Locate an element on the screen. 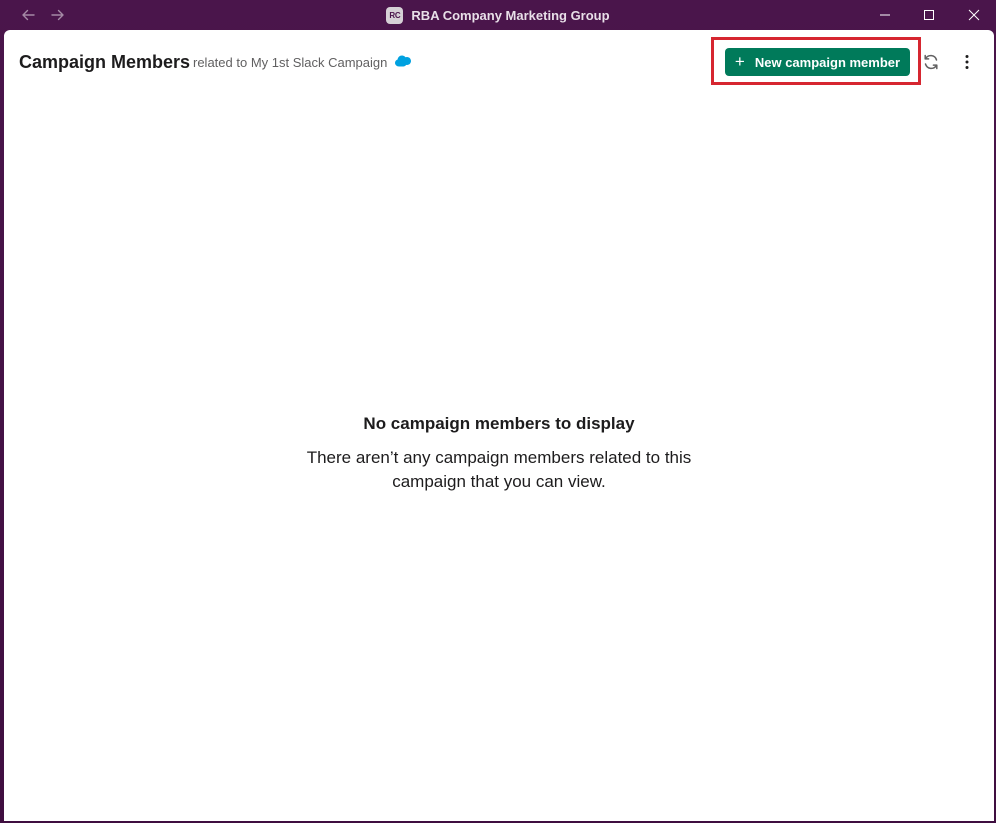 This screenshot has width=996, height=823. more-vertical-icon is located at coordinates (967, 62).